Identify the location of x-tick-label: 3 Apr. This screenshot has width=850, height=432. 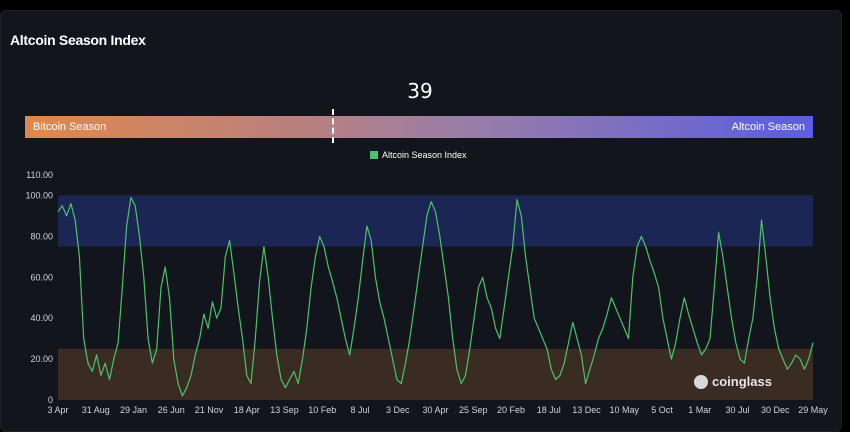
(57, 410).